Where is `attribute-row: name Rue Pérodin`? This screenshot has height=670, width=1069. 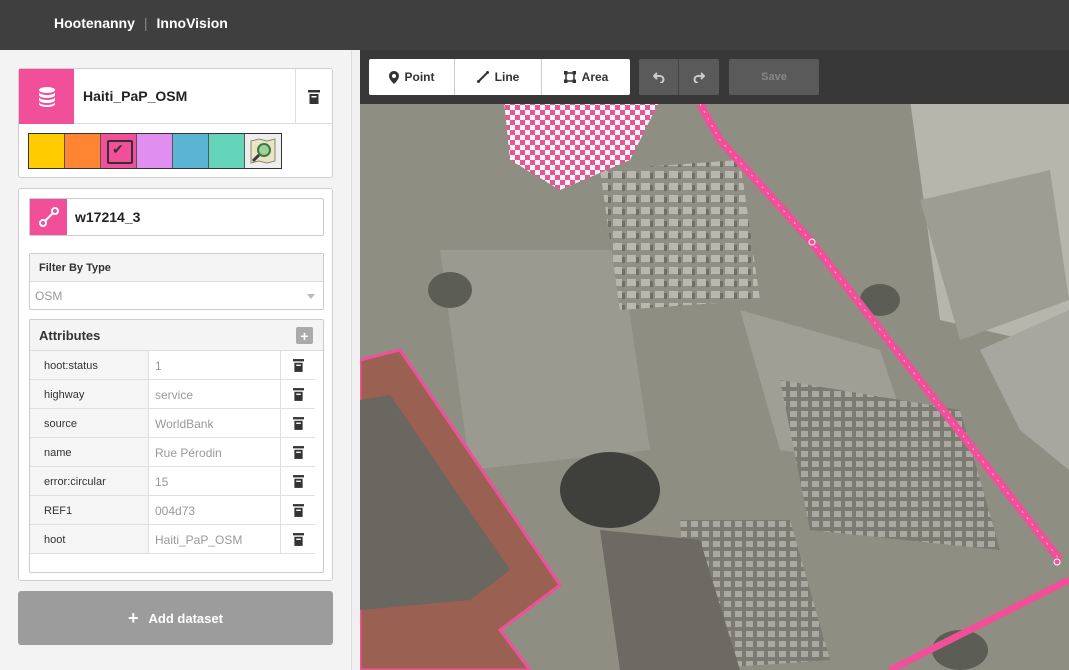
attribute-row: name Rue Pérodin is located at coordinates (172, 452).